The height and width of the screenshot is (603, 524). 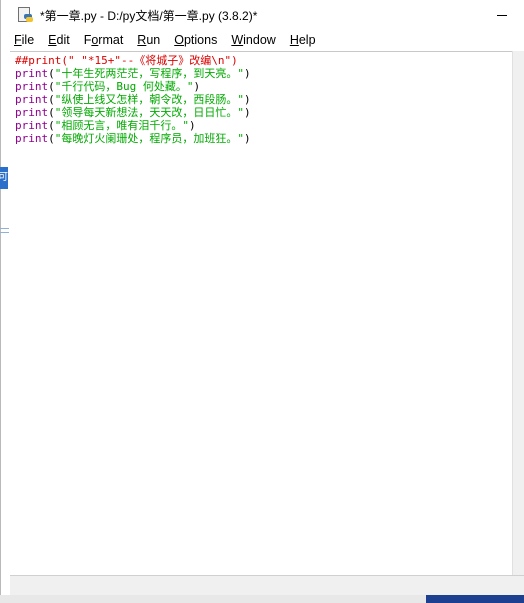 I want to click on menu-accelerator-key: O, so click(x=179, y=40).